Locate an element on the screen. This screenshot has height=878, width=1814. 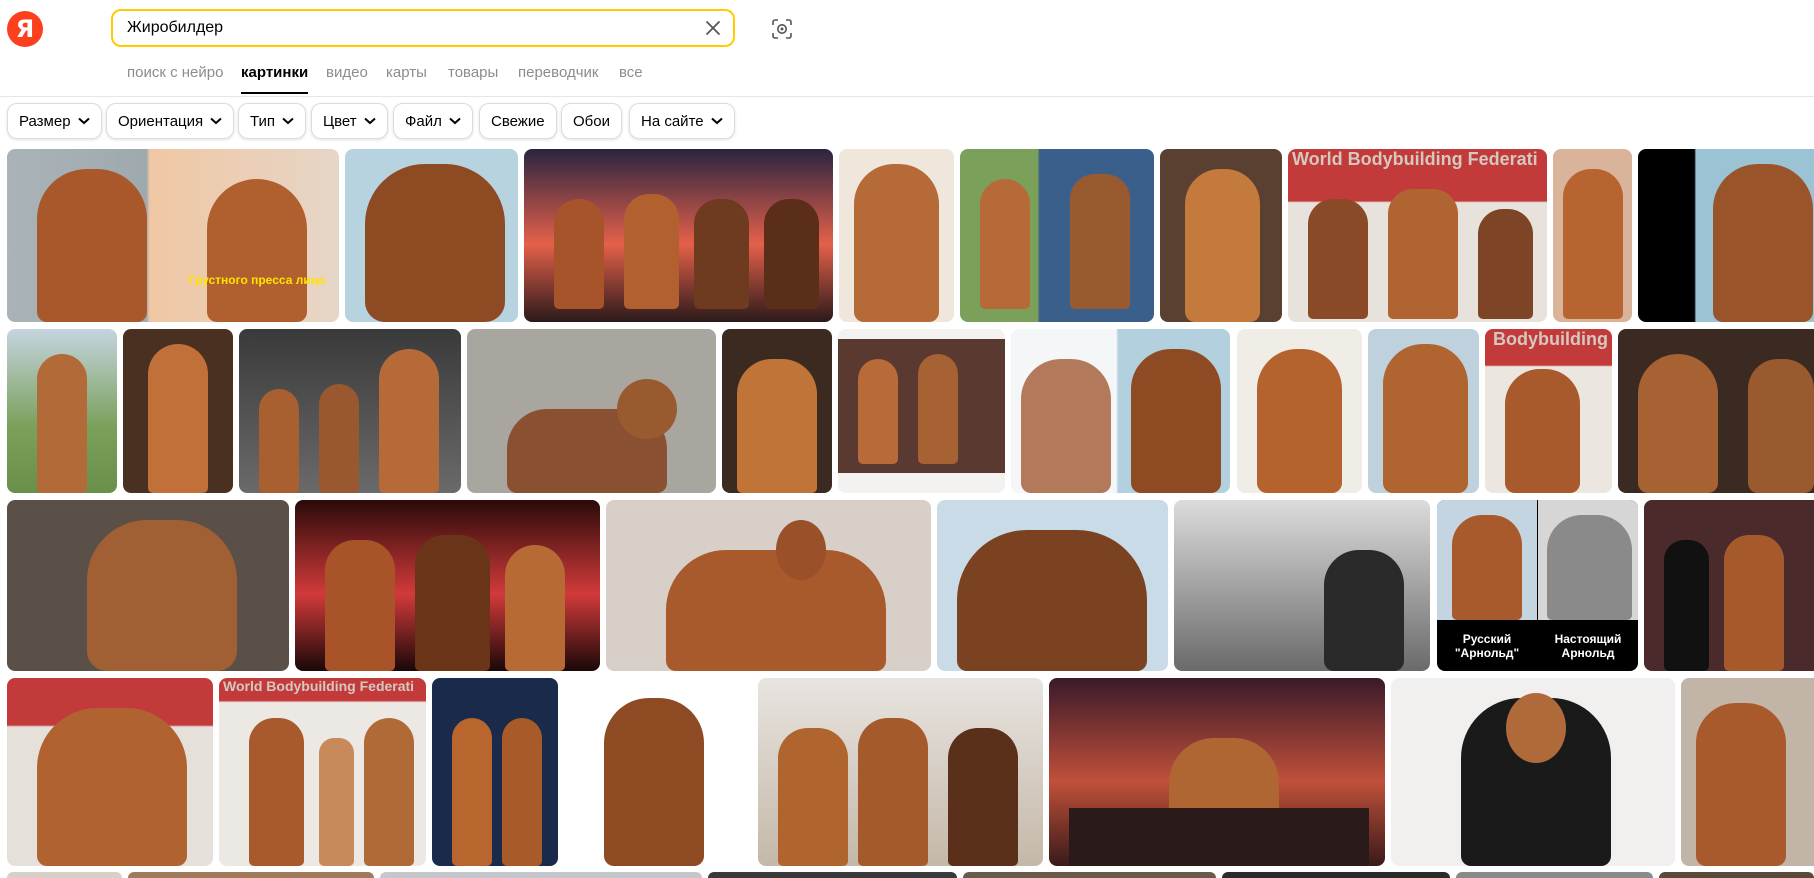
image-thumbnail: Грустного пресса лицо is located at coordinates (173, 235).